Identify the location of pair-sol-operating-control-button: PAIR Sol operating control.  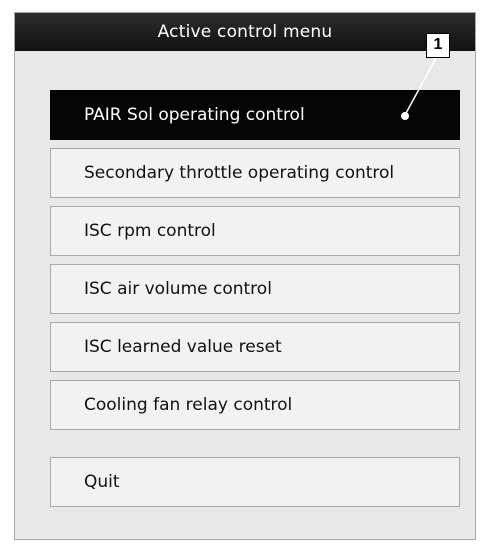
(255, 115).